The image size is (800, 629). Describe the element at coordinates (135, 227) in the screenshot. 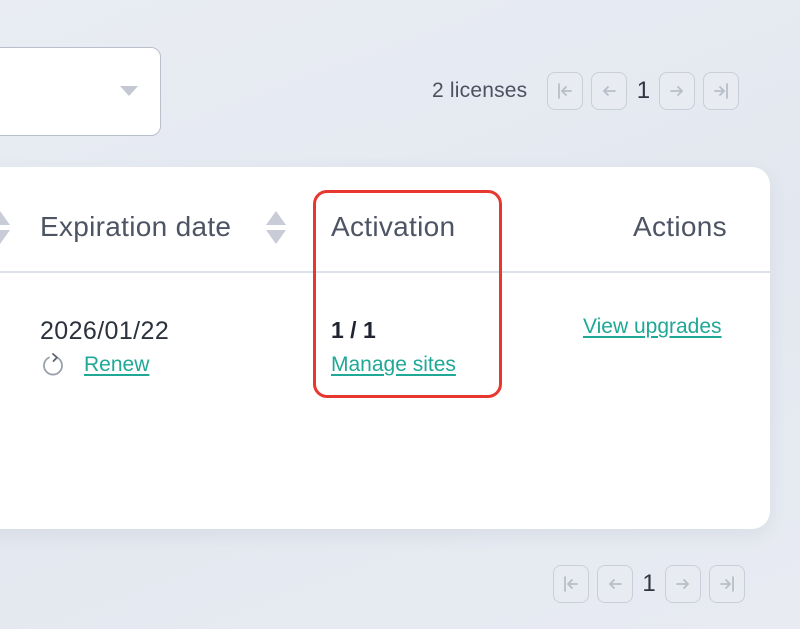

I see `column-header-expiration: Expiration date` at that location.